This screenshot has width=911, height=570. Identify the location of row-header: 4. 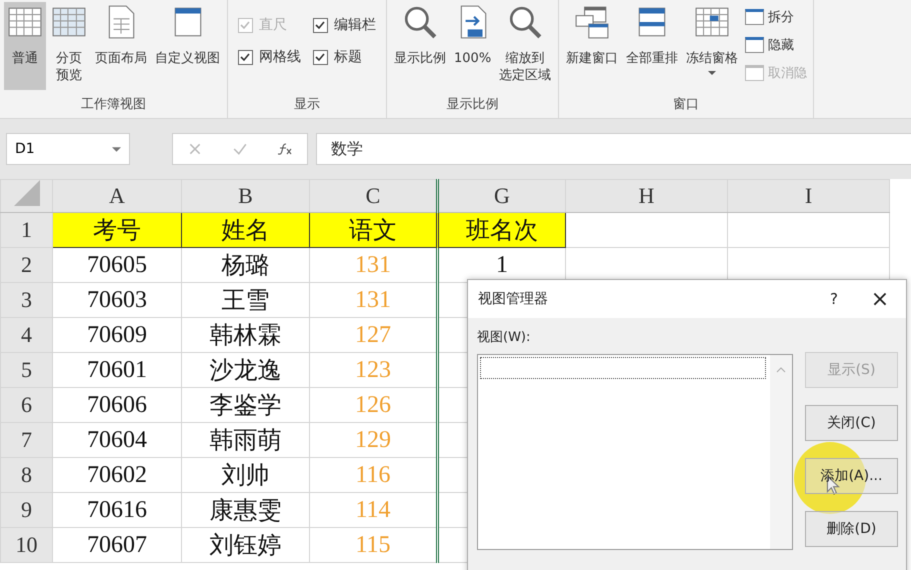
(26, 335).